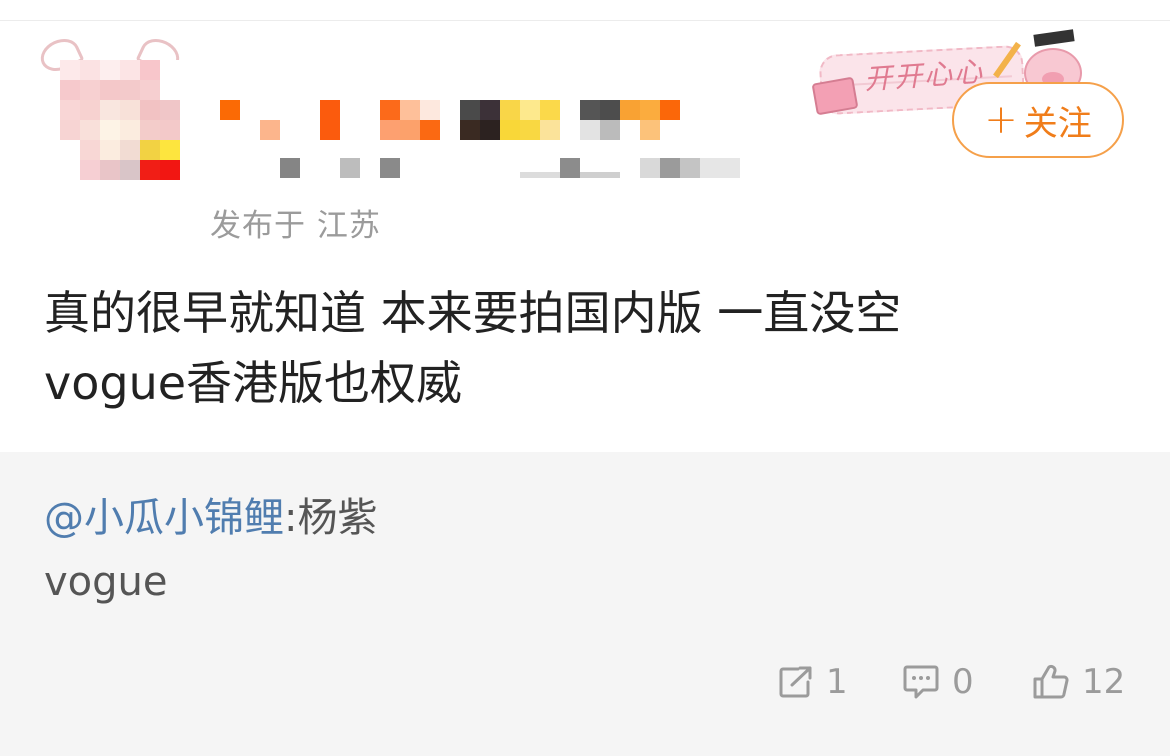 This screenshot has width=1170, height=756. Describe the element at coordinates (813, 682) in the screenshot. I see `forward-button: 1` at that location.